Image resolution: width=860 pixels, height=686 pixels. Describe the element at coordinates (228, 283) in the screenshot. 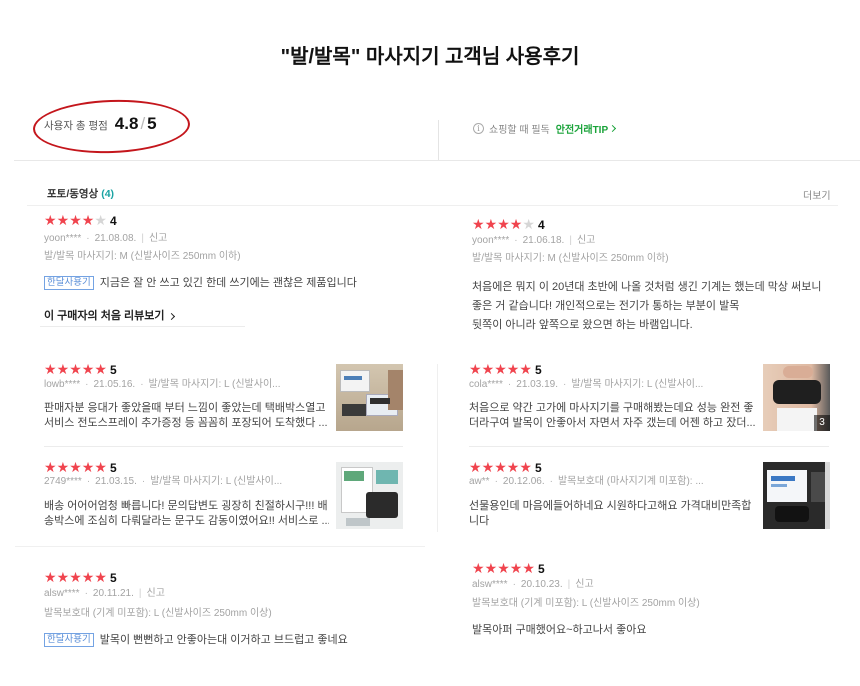

I see `review-text: 지금은 잘 안 쓰고 있긴 한데 쓰기에는 괜찮은 제품입니다` at that location.